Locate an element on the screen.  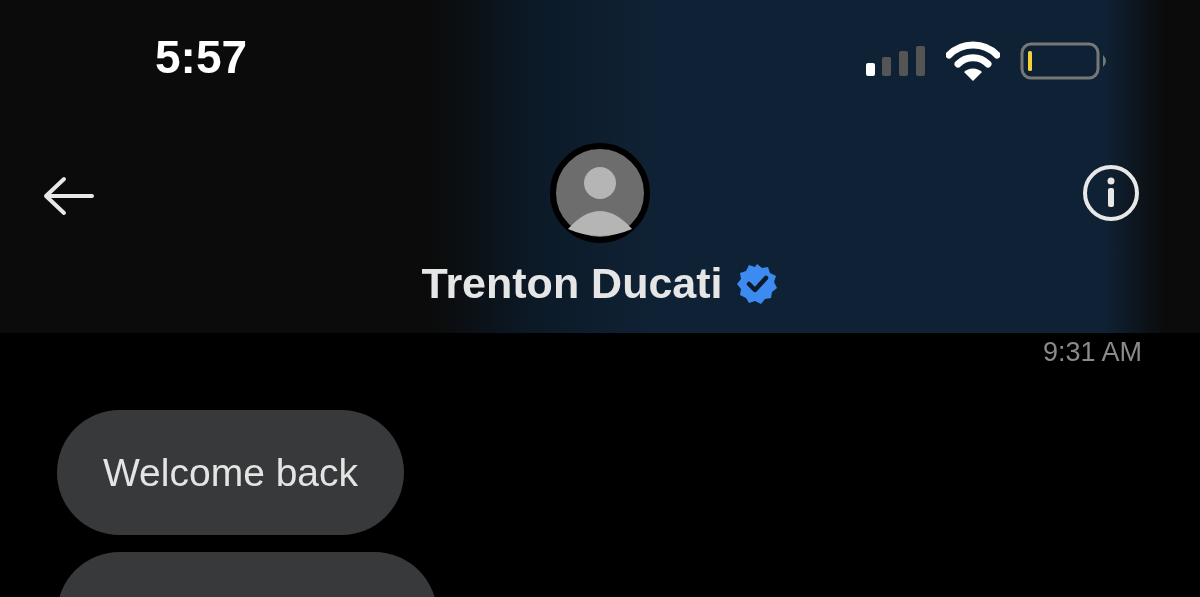
status-time: 5:57 is located at coordinates (201, 57).